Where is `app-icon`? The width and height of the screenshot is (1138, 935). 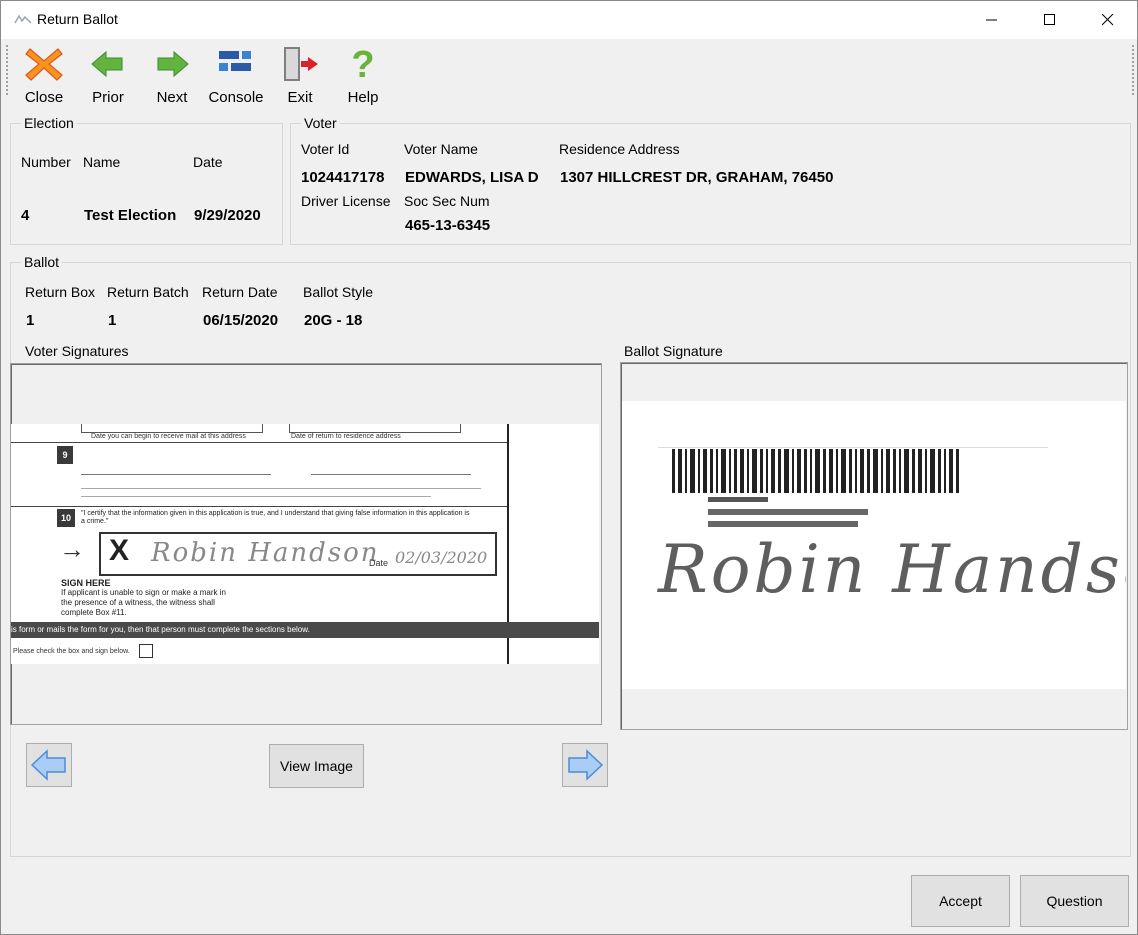 app-icon is located at coordinates (23, 19).